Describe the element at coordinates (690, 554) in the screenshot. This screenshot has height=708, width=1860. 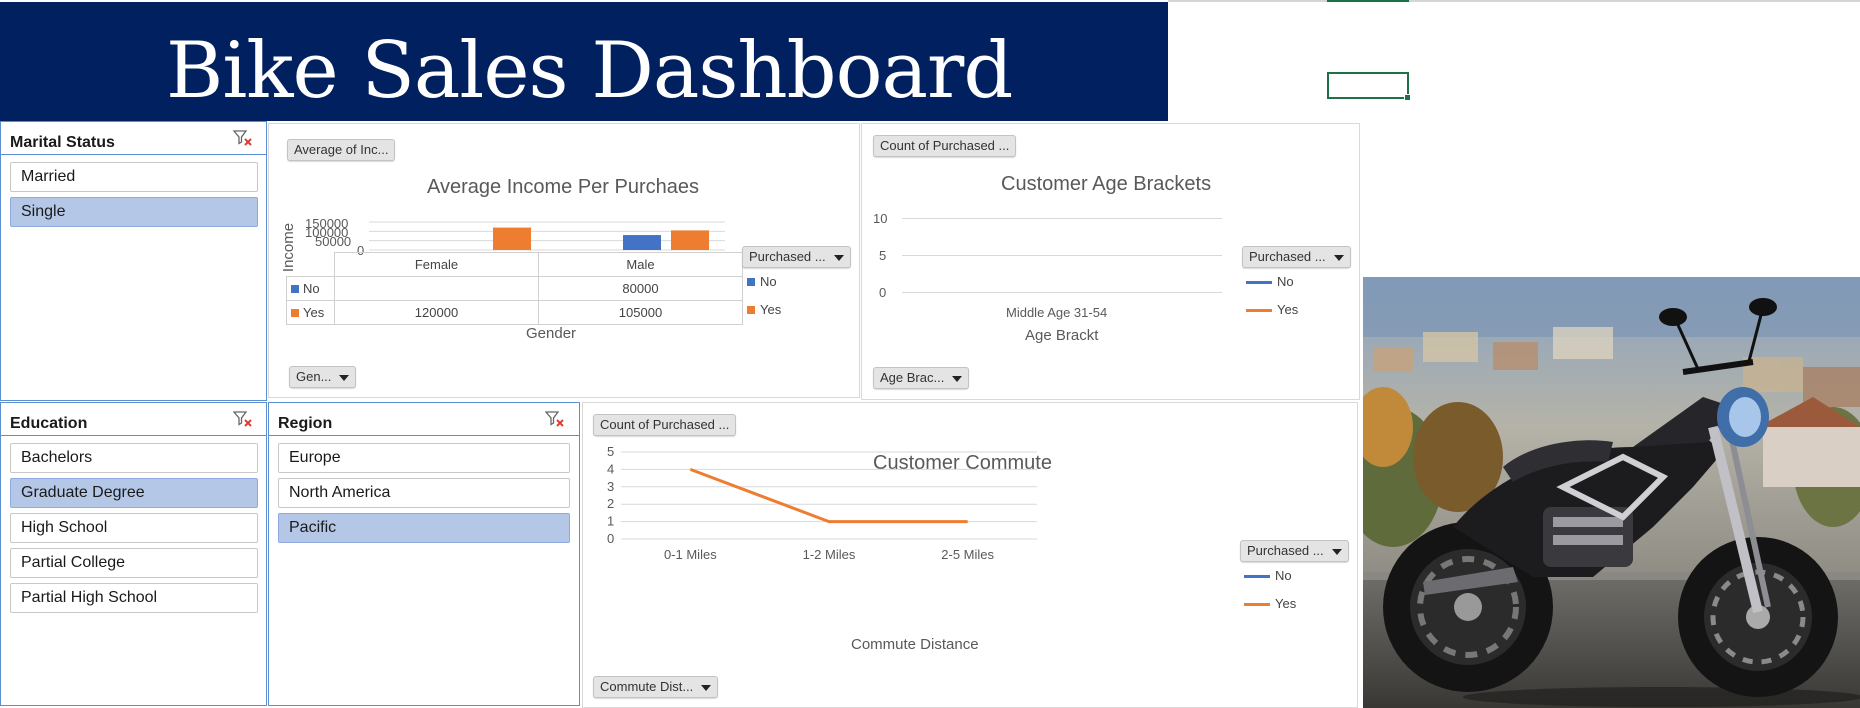
I see `x-tick-label: 0-1 Miles` at that location.